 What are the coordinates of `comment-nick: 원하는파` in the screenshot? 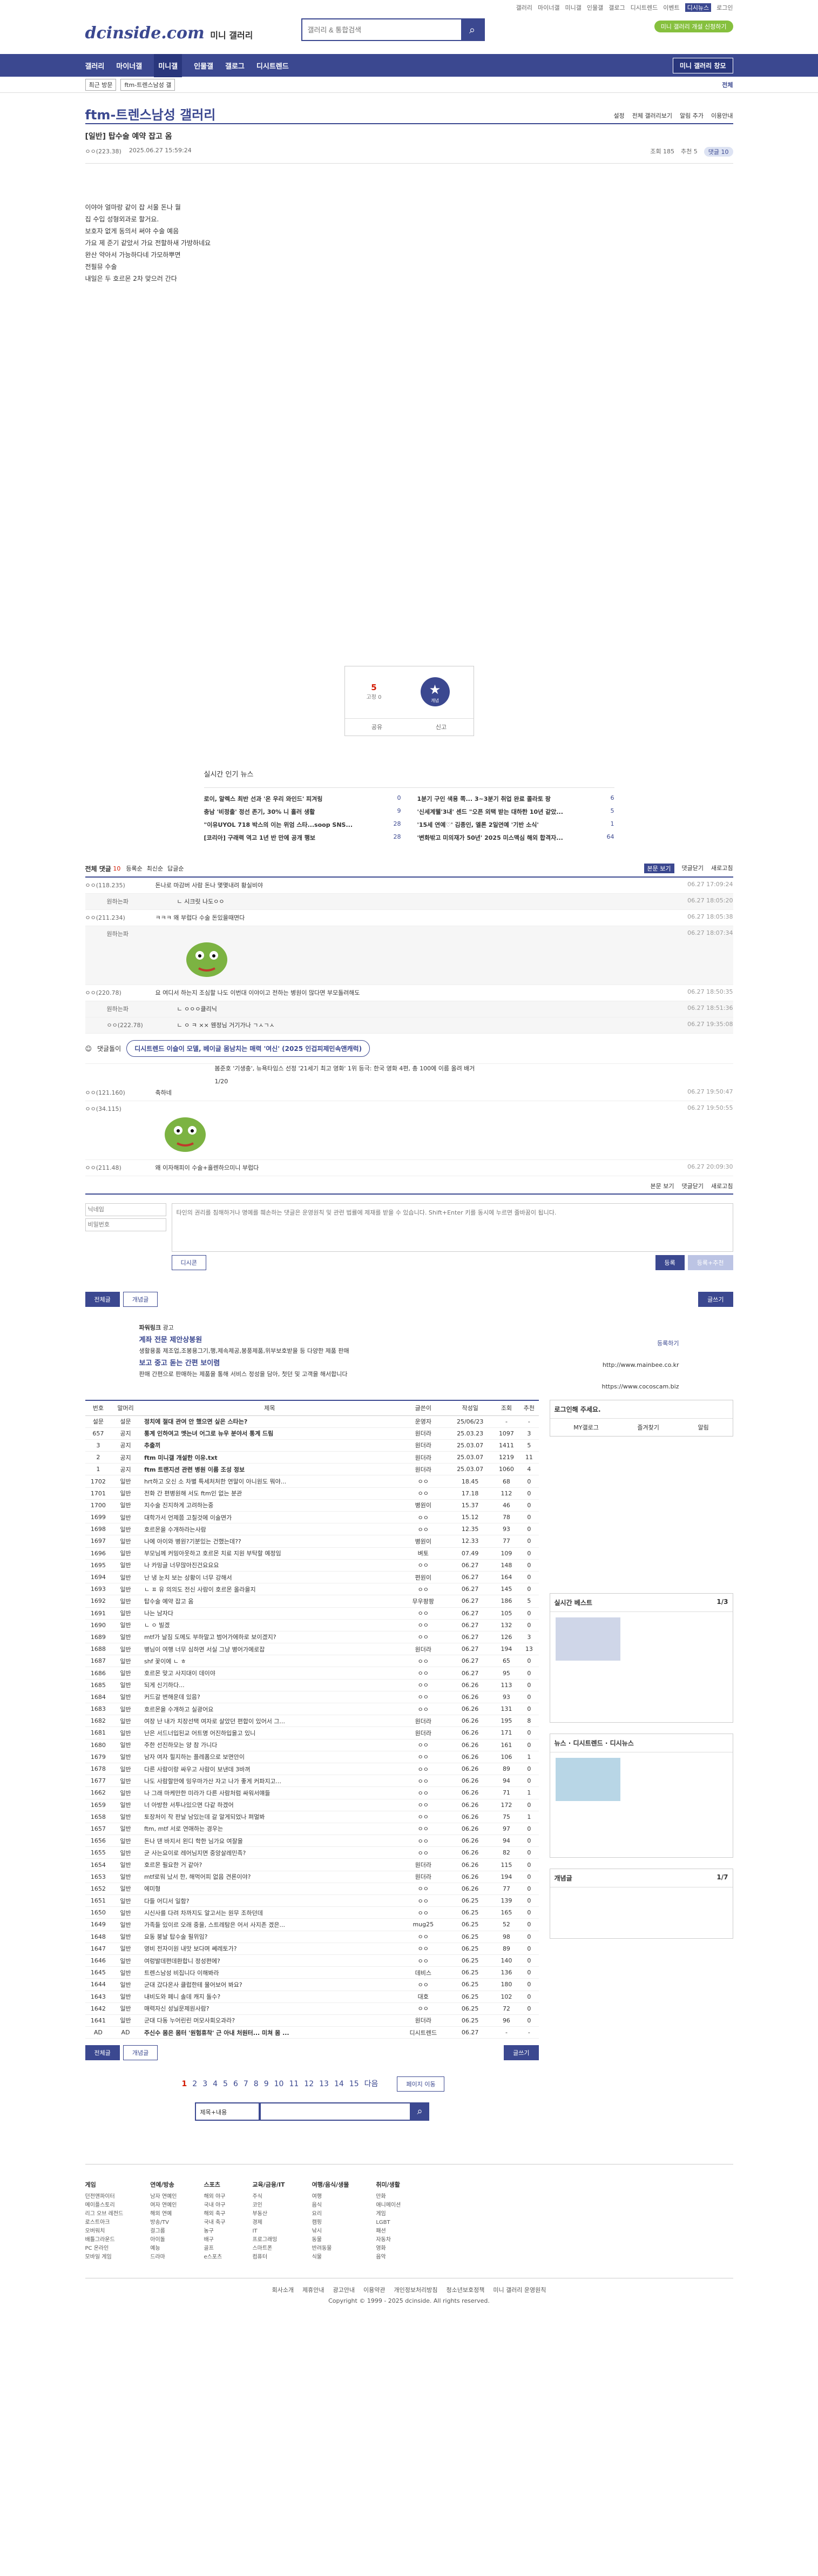 It's located at (142, 933).